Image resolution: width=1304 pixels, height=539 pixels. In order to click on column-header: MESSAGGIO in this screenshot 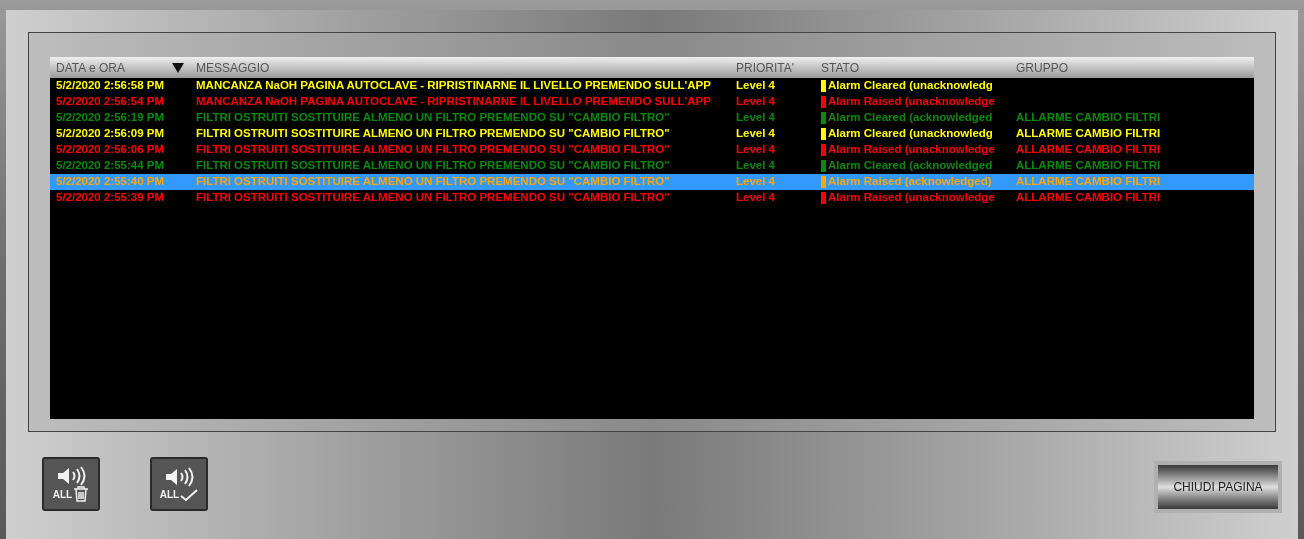, I will do `click(460, 68)`.